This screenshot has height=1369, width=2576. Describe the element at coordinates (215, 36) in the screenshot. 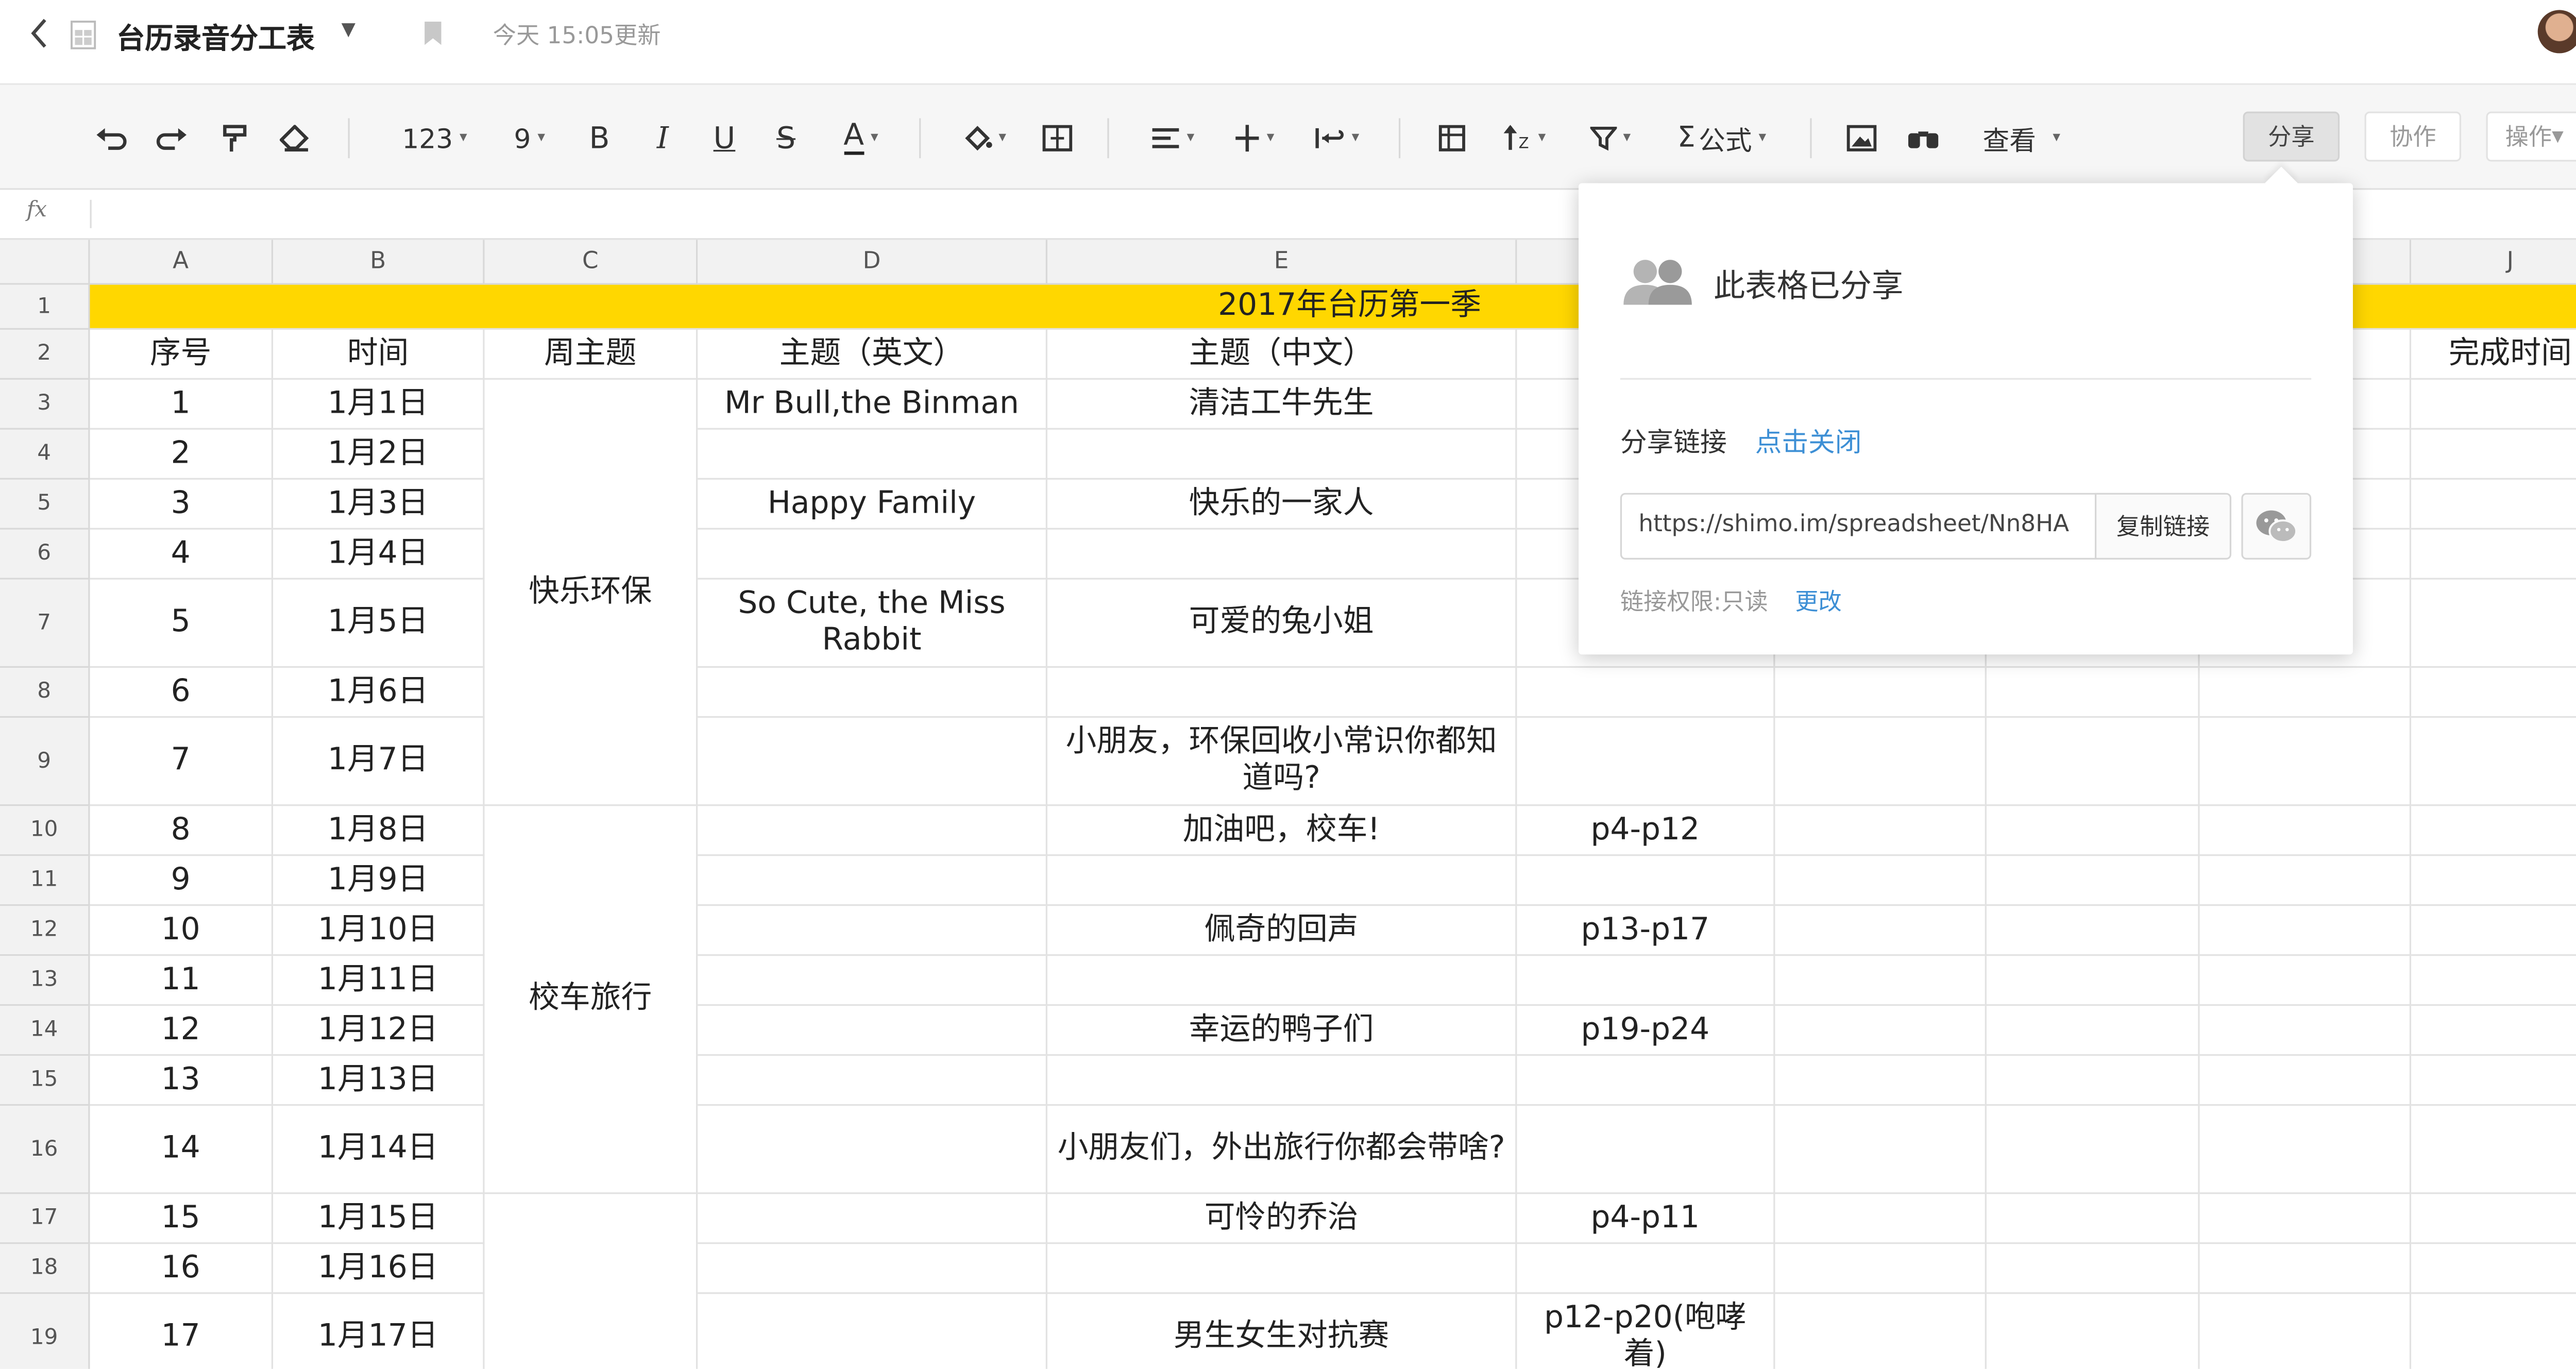

I see `document-title: 台历录音分工表` at that location.